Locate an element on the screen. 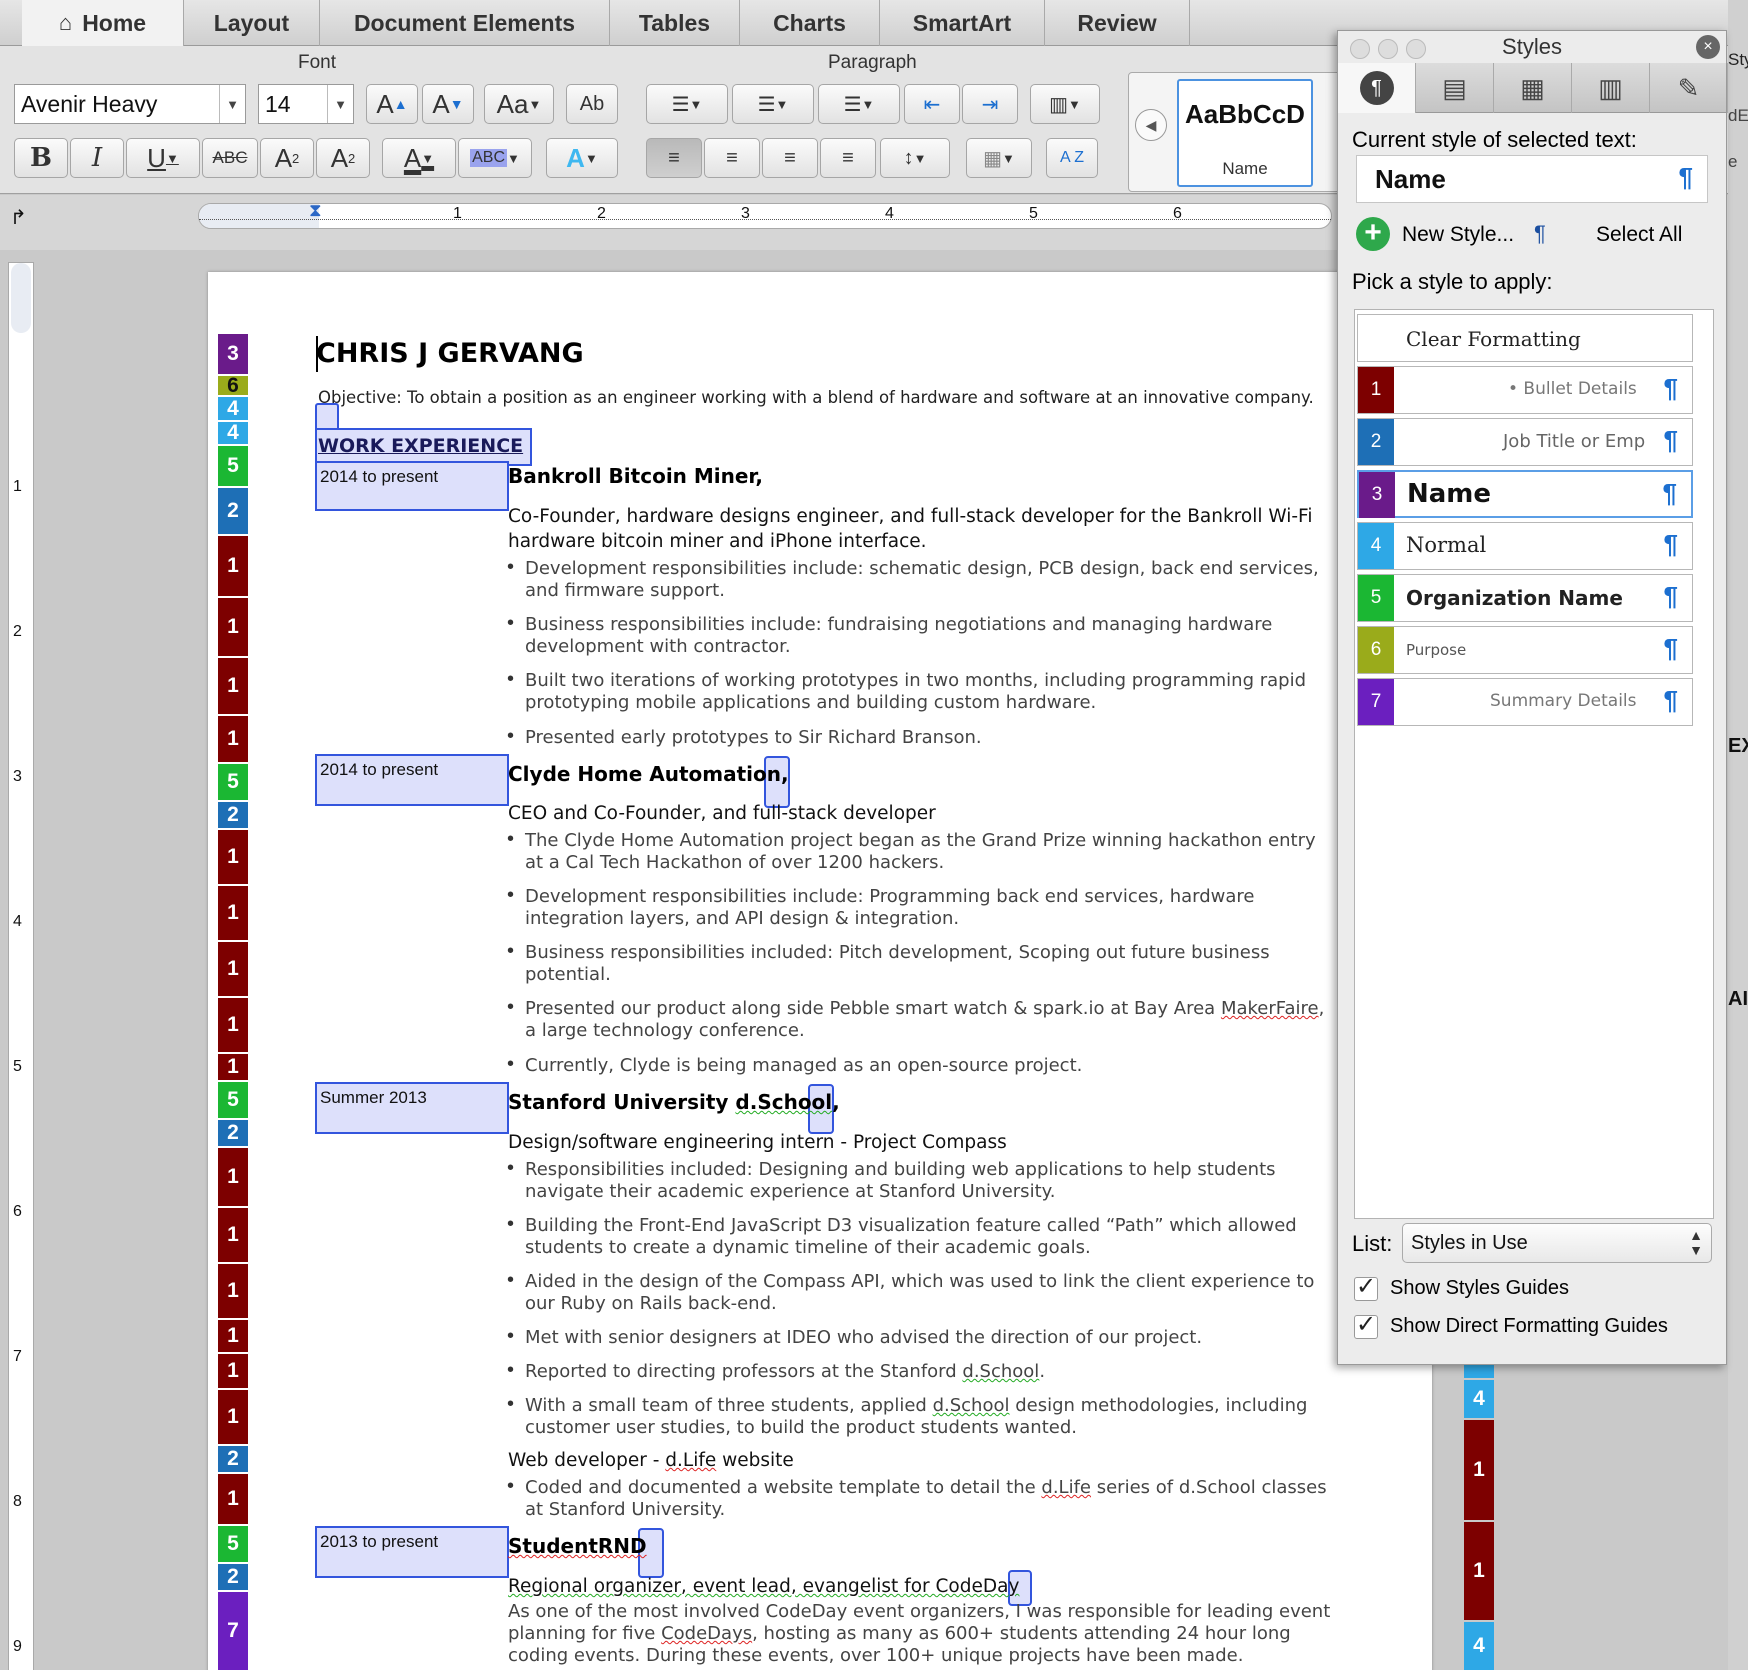  font-size-field: 14 ▼ is located at coordinates (306, 104).